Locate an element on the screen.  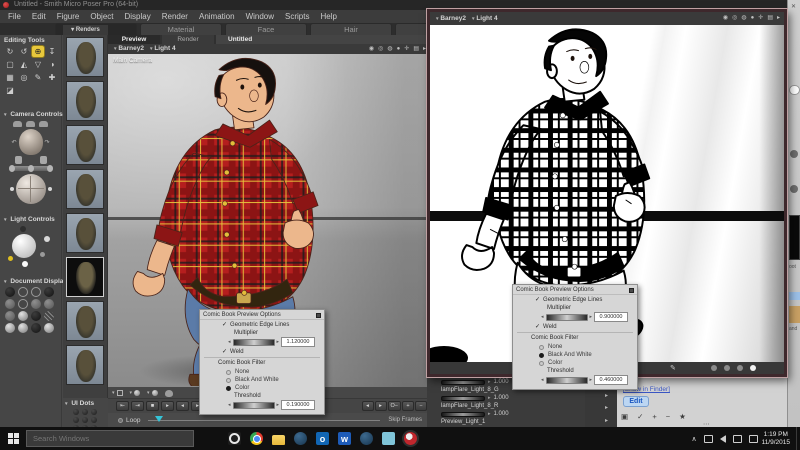
tracking-icon is located at coordinates (168, 393).